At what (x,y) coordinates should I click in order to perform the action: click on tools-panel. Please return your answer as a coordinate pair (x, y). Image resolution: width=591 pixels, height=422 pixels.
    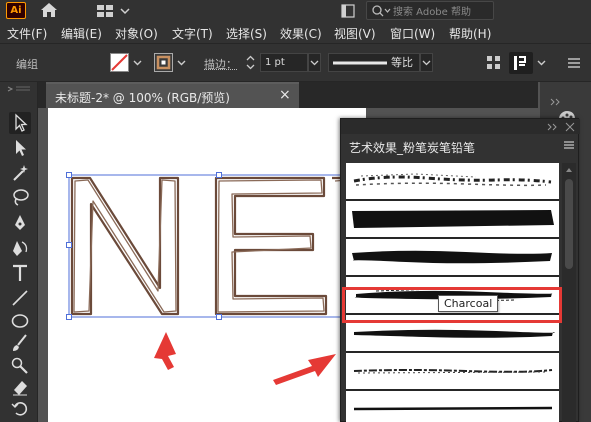
    Looking at the image, I should click on (19, 252).